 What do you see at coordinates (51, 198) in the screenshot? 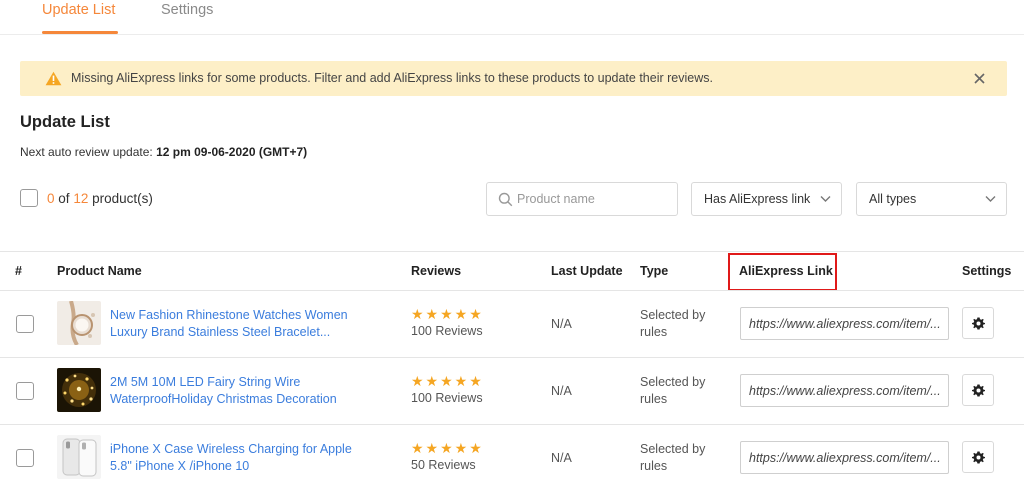
I see `selected-number: 0` at bounding box center [51, 198].